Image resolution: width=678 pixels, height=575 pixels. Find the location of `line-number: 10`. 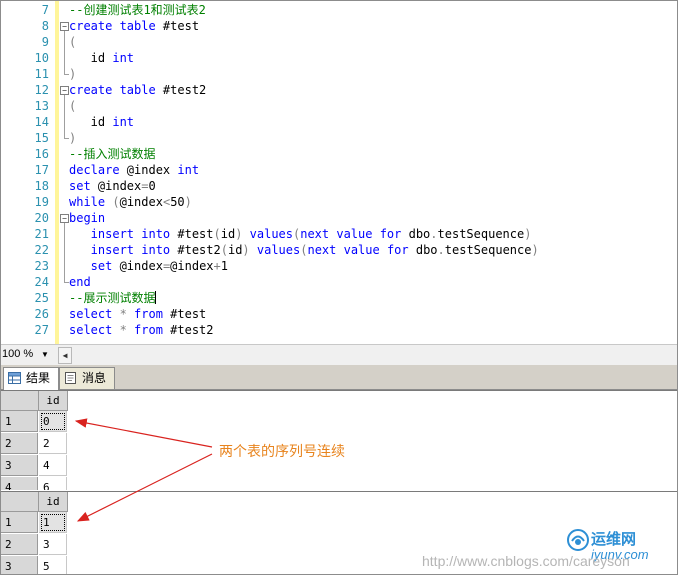

line-number: 10 is located at coordinates (41, 58).